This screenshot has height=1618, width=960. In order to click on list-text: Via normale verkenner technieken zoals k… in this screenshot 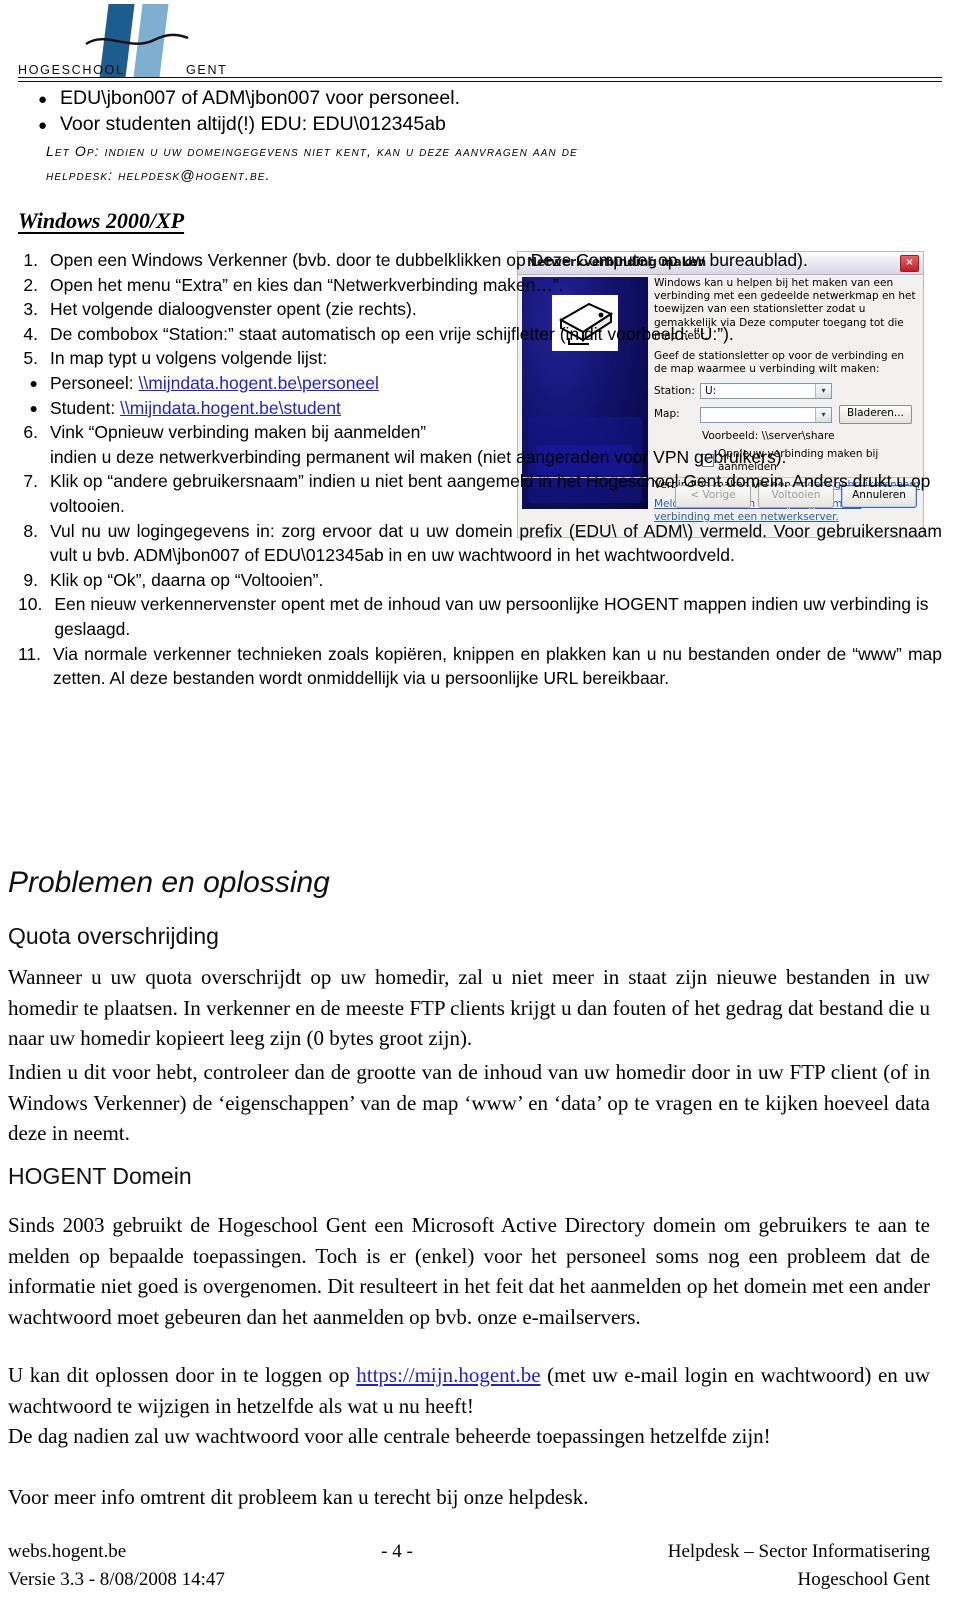, I will do `click(497, 666)`.